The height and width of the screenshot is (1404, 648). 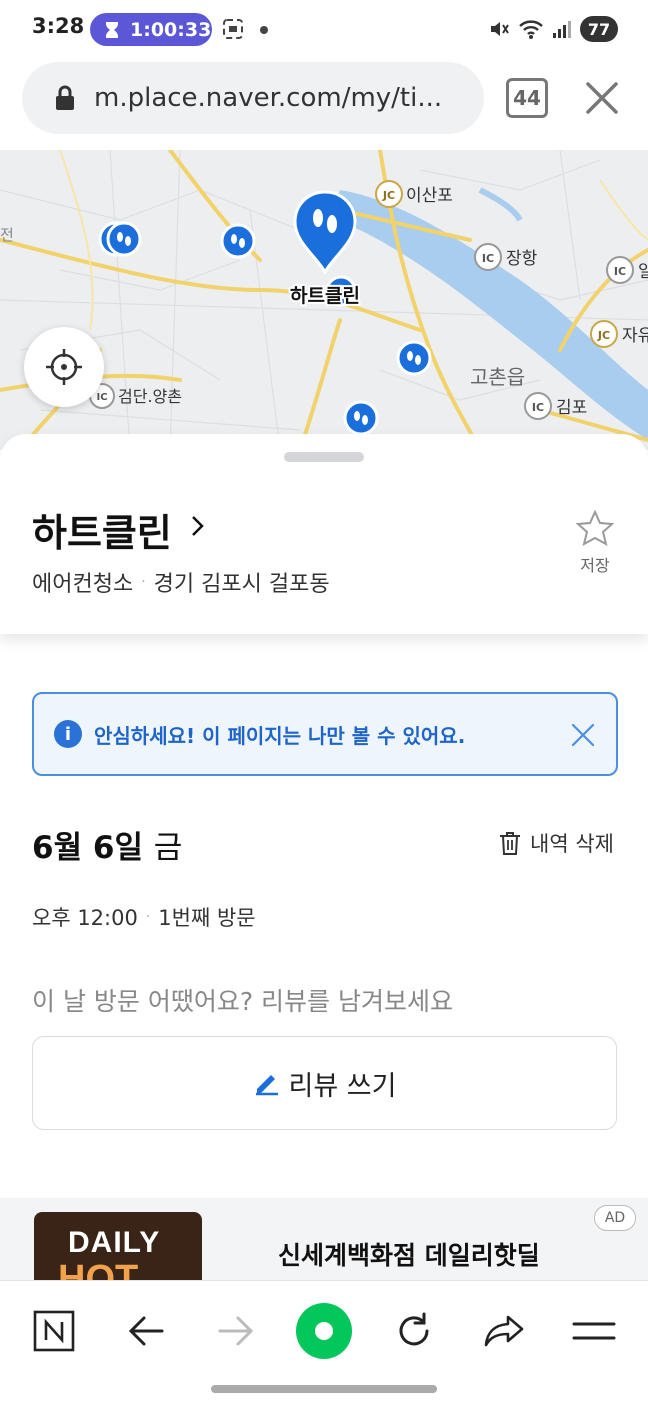 What do you see at coordinates (7, 235) in the screenshot?
I see `svg-text: 전` at bounding box center [7, 235].